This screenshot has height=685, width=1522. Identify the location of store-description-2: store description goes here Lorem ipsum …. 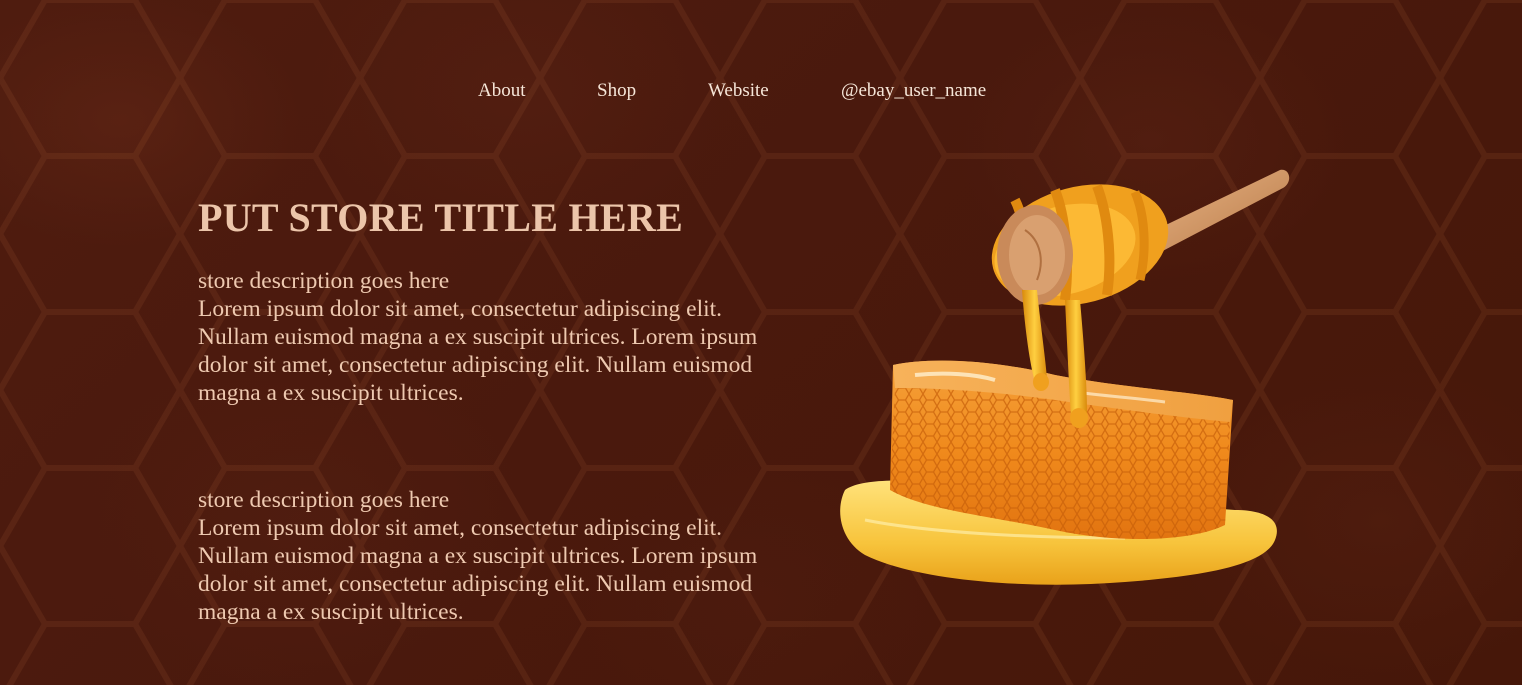
(493, 556).